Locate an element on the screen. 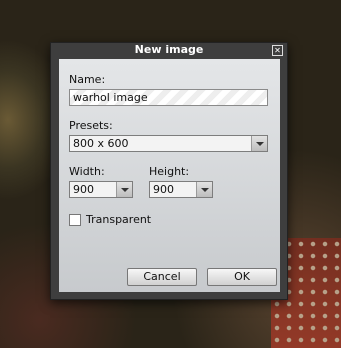 This screenshot has width=341, height=348. close-icon: ✕ is located at coordinates (277, 50).